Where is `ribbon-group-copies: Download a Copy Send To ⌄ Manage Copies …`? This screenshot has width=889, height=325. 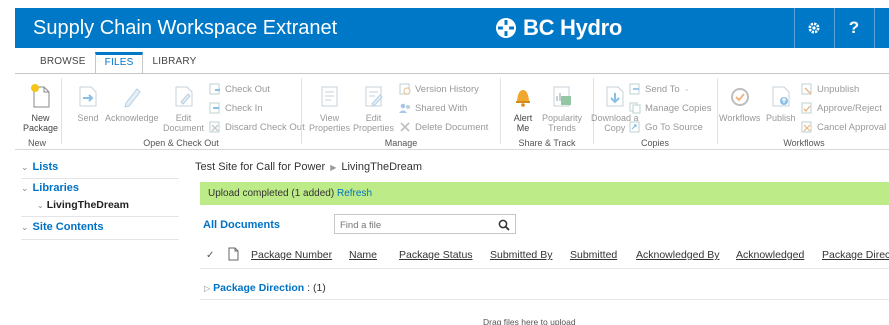 ribbon-group-copies: Download a Copy Send To ⌄ Manage Copies … is located at coordinates (653, 112).